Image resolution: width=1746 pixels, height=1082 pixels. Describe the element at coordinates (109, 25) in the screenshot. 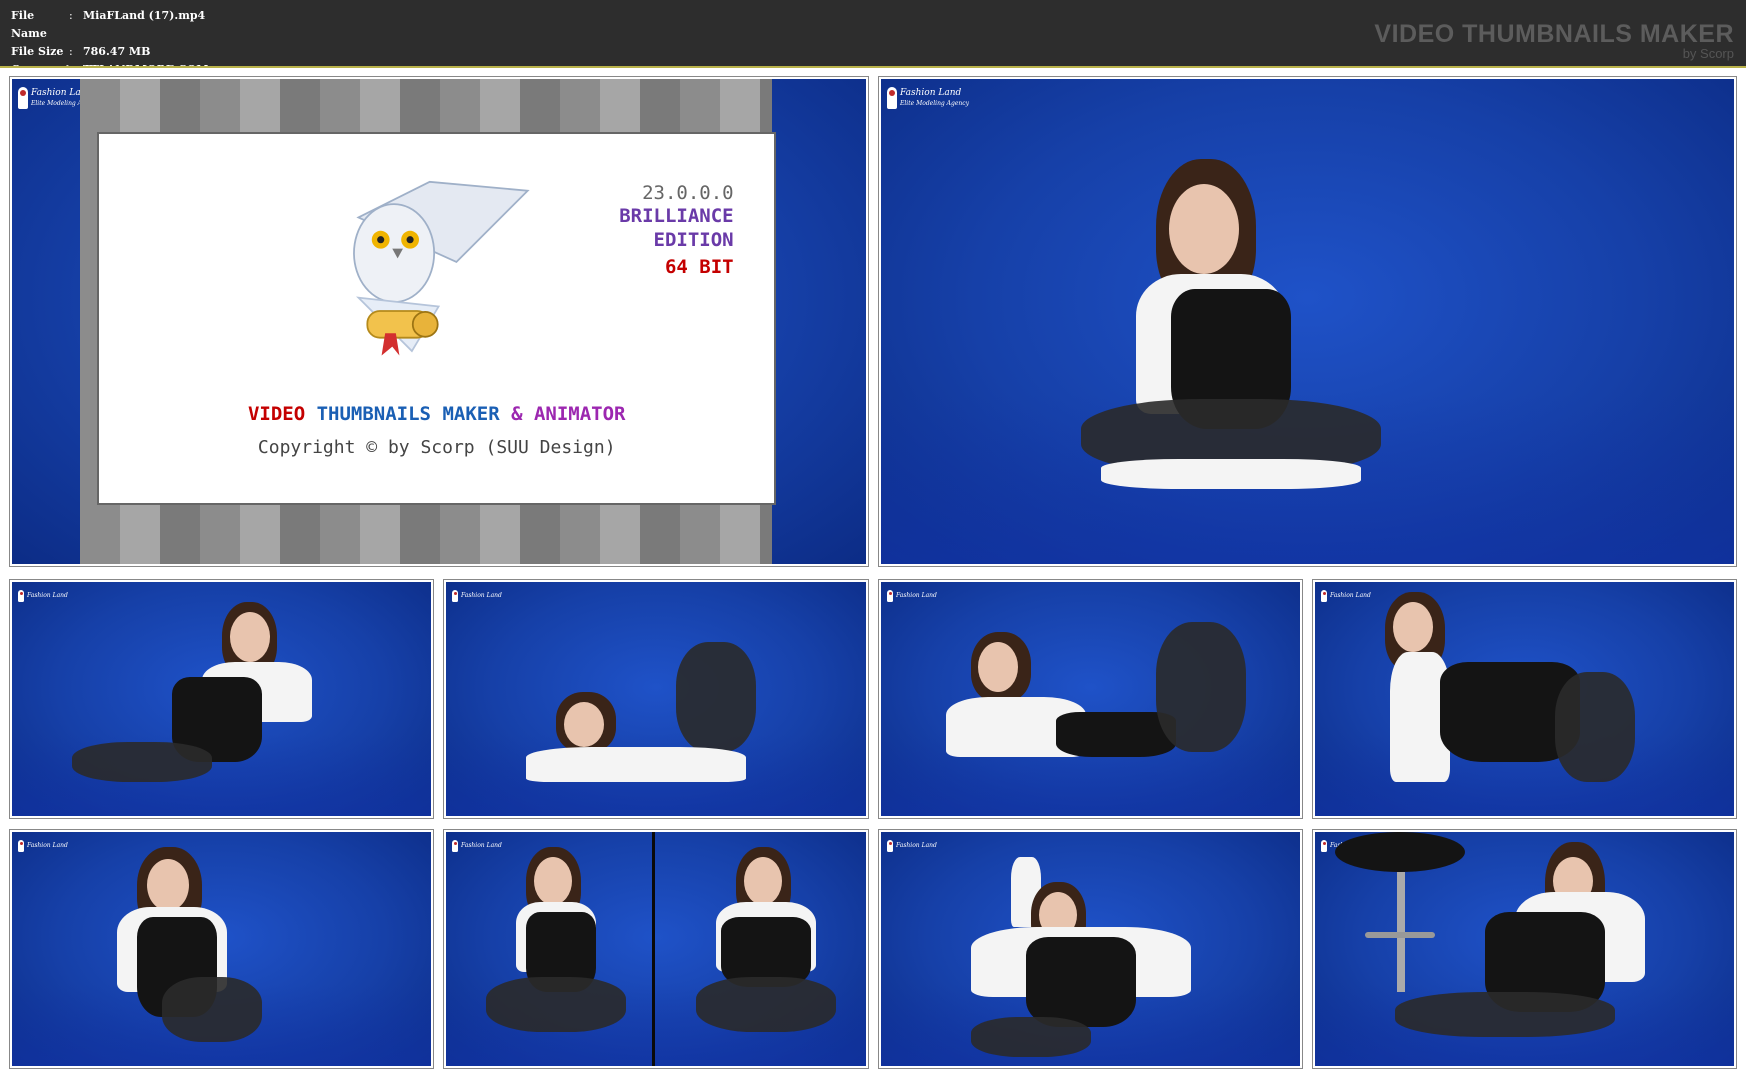

I see `file-name-row: File Name : MiaFLand (17).mp4` at that location.